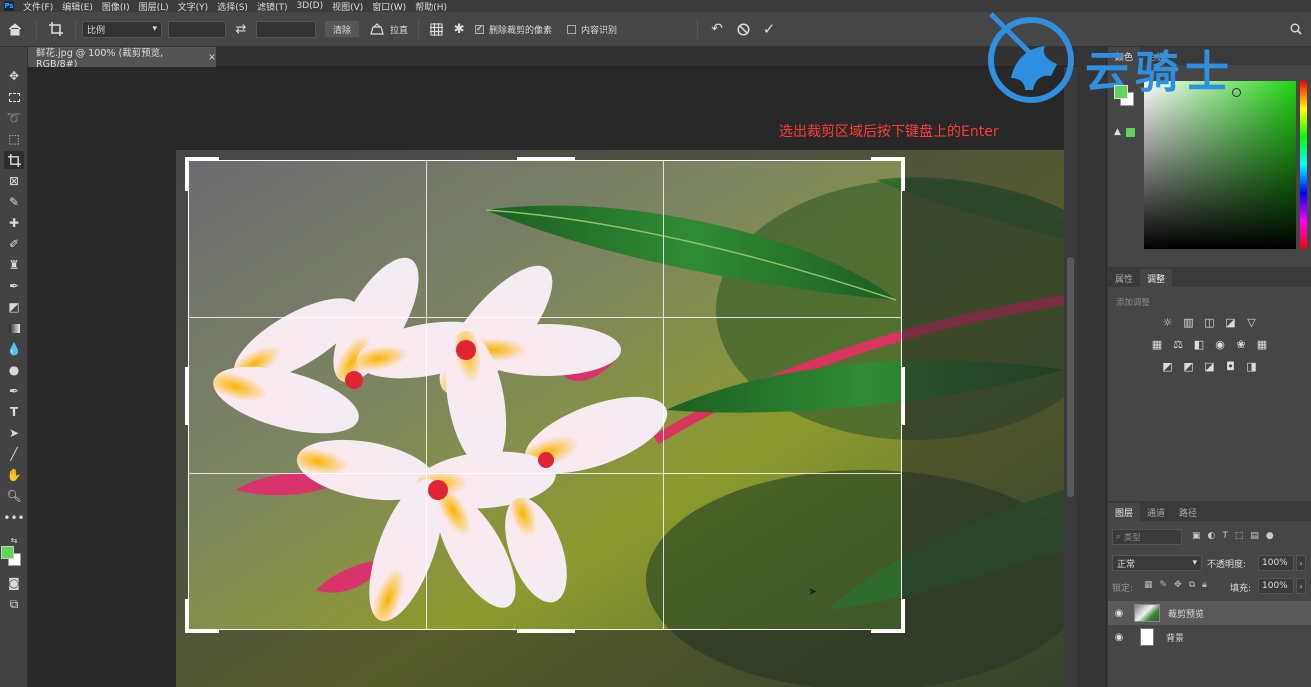  Describe the element at coordinates (1196, 536) in the screenshot. I see `pixel-filter-icon: ▣` at that location.